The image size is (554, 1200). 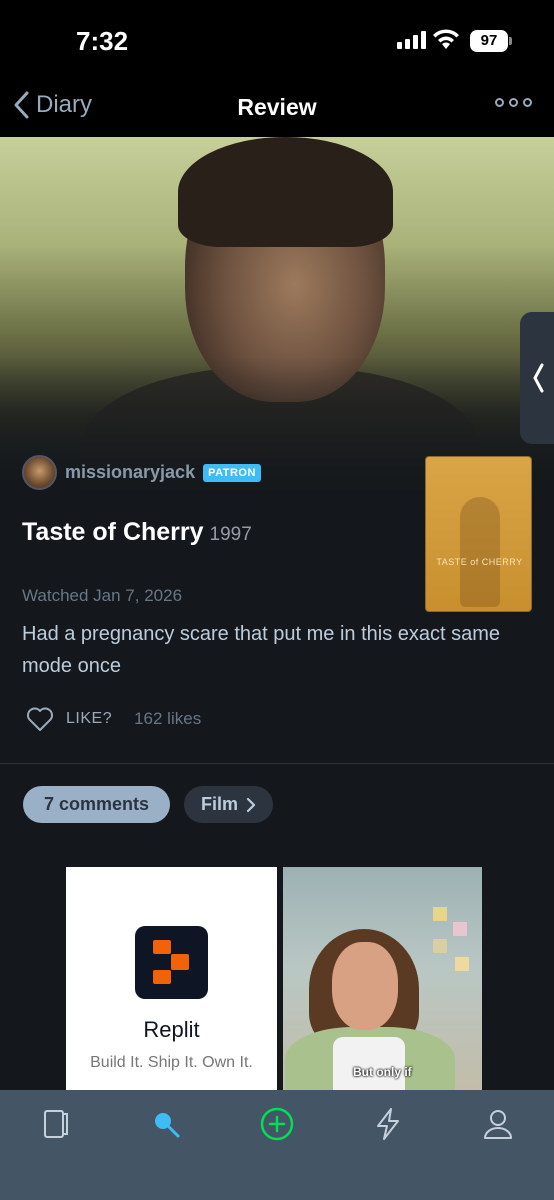 I want to click on add-icon, so click(x=277, y=1124).